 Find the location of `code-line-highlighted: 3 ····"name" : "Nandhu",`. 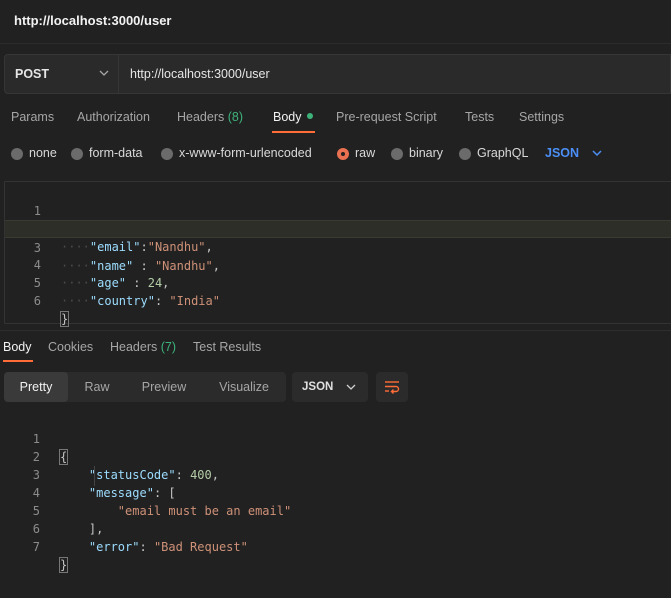

code-line-highlighted: 3 ····"name" : "Nandhu", is located at coordinates (338, 246).